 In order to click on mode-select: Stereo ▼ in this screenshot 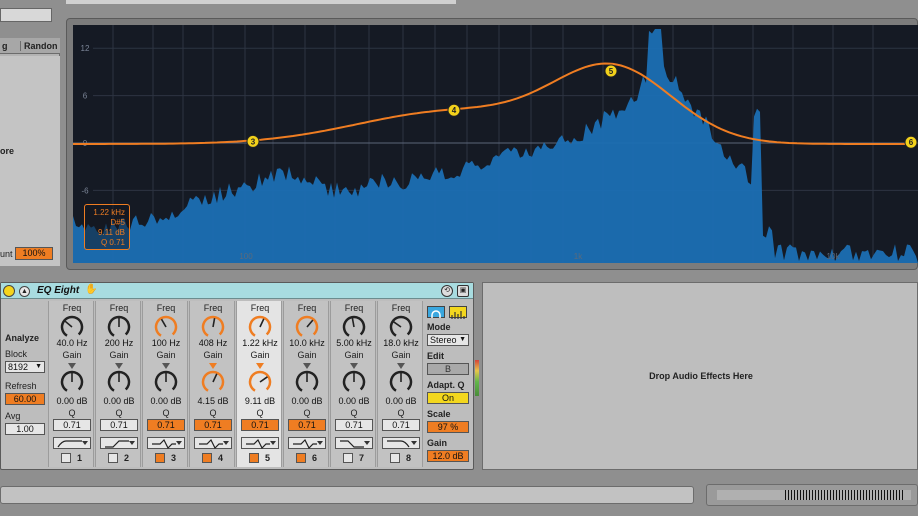, I will do `click(448, 340)`.